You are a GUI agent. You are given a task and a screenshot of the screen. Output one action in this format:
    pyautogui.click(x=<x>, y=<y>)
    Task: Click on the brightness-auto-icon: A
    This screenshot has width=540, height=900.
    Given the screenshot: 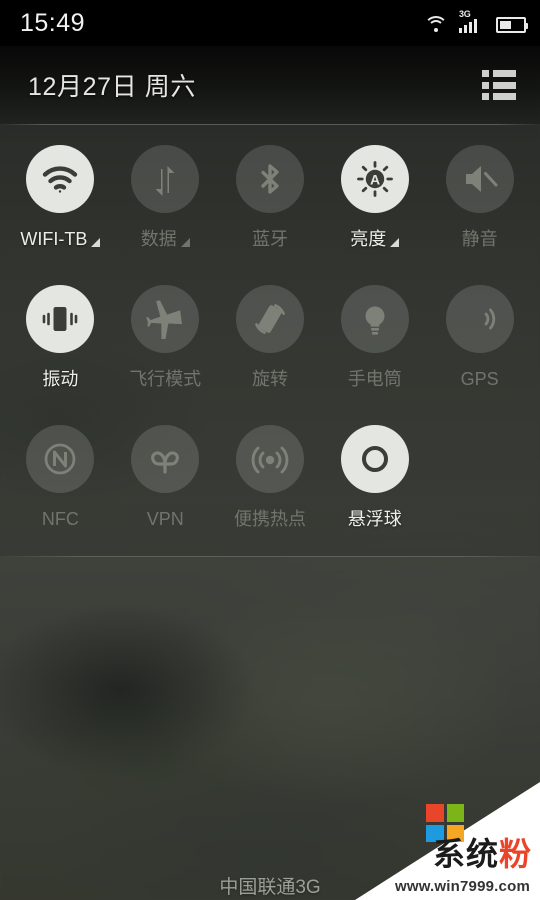 What is the action you would take?
    pyautogui.click(x=374, y=179)
    